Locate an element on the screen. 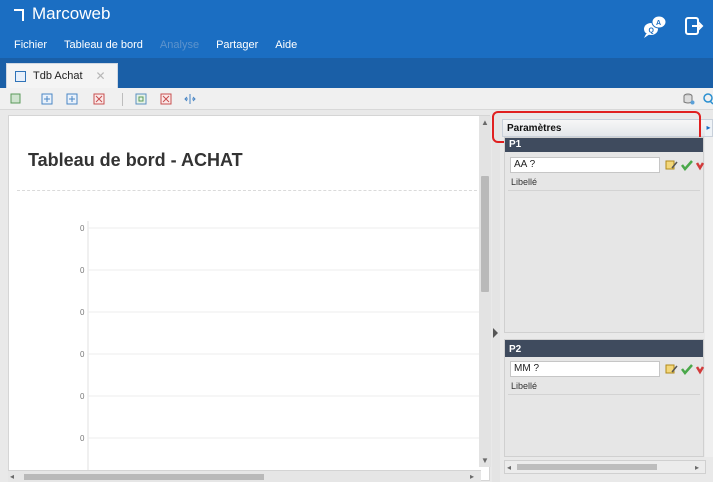 The width and height of the screenshot is (713, 482). add-col-icon is located at coordinates (72, 99).